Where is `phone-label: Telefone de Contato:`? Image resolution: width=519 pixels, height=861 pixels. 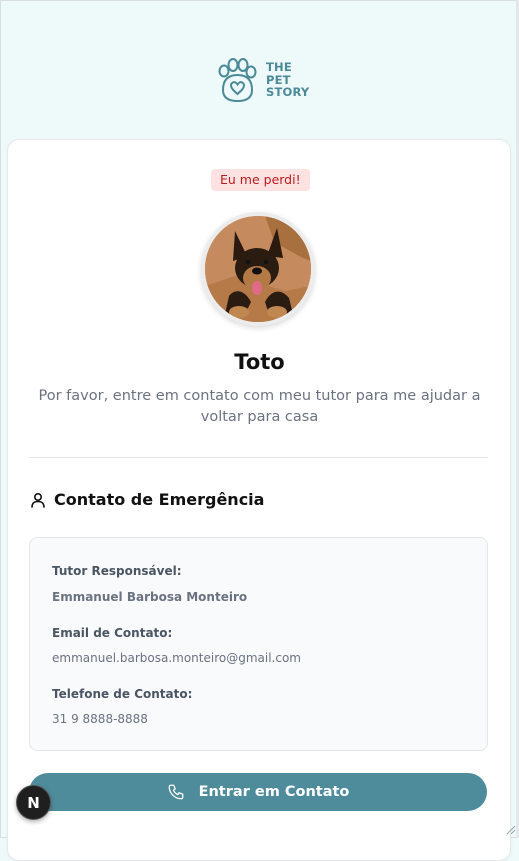
phone-label: Telefone de Contato: is located at coordinates (122, 694).